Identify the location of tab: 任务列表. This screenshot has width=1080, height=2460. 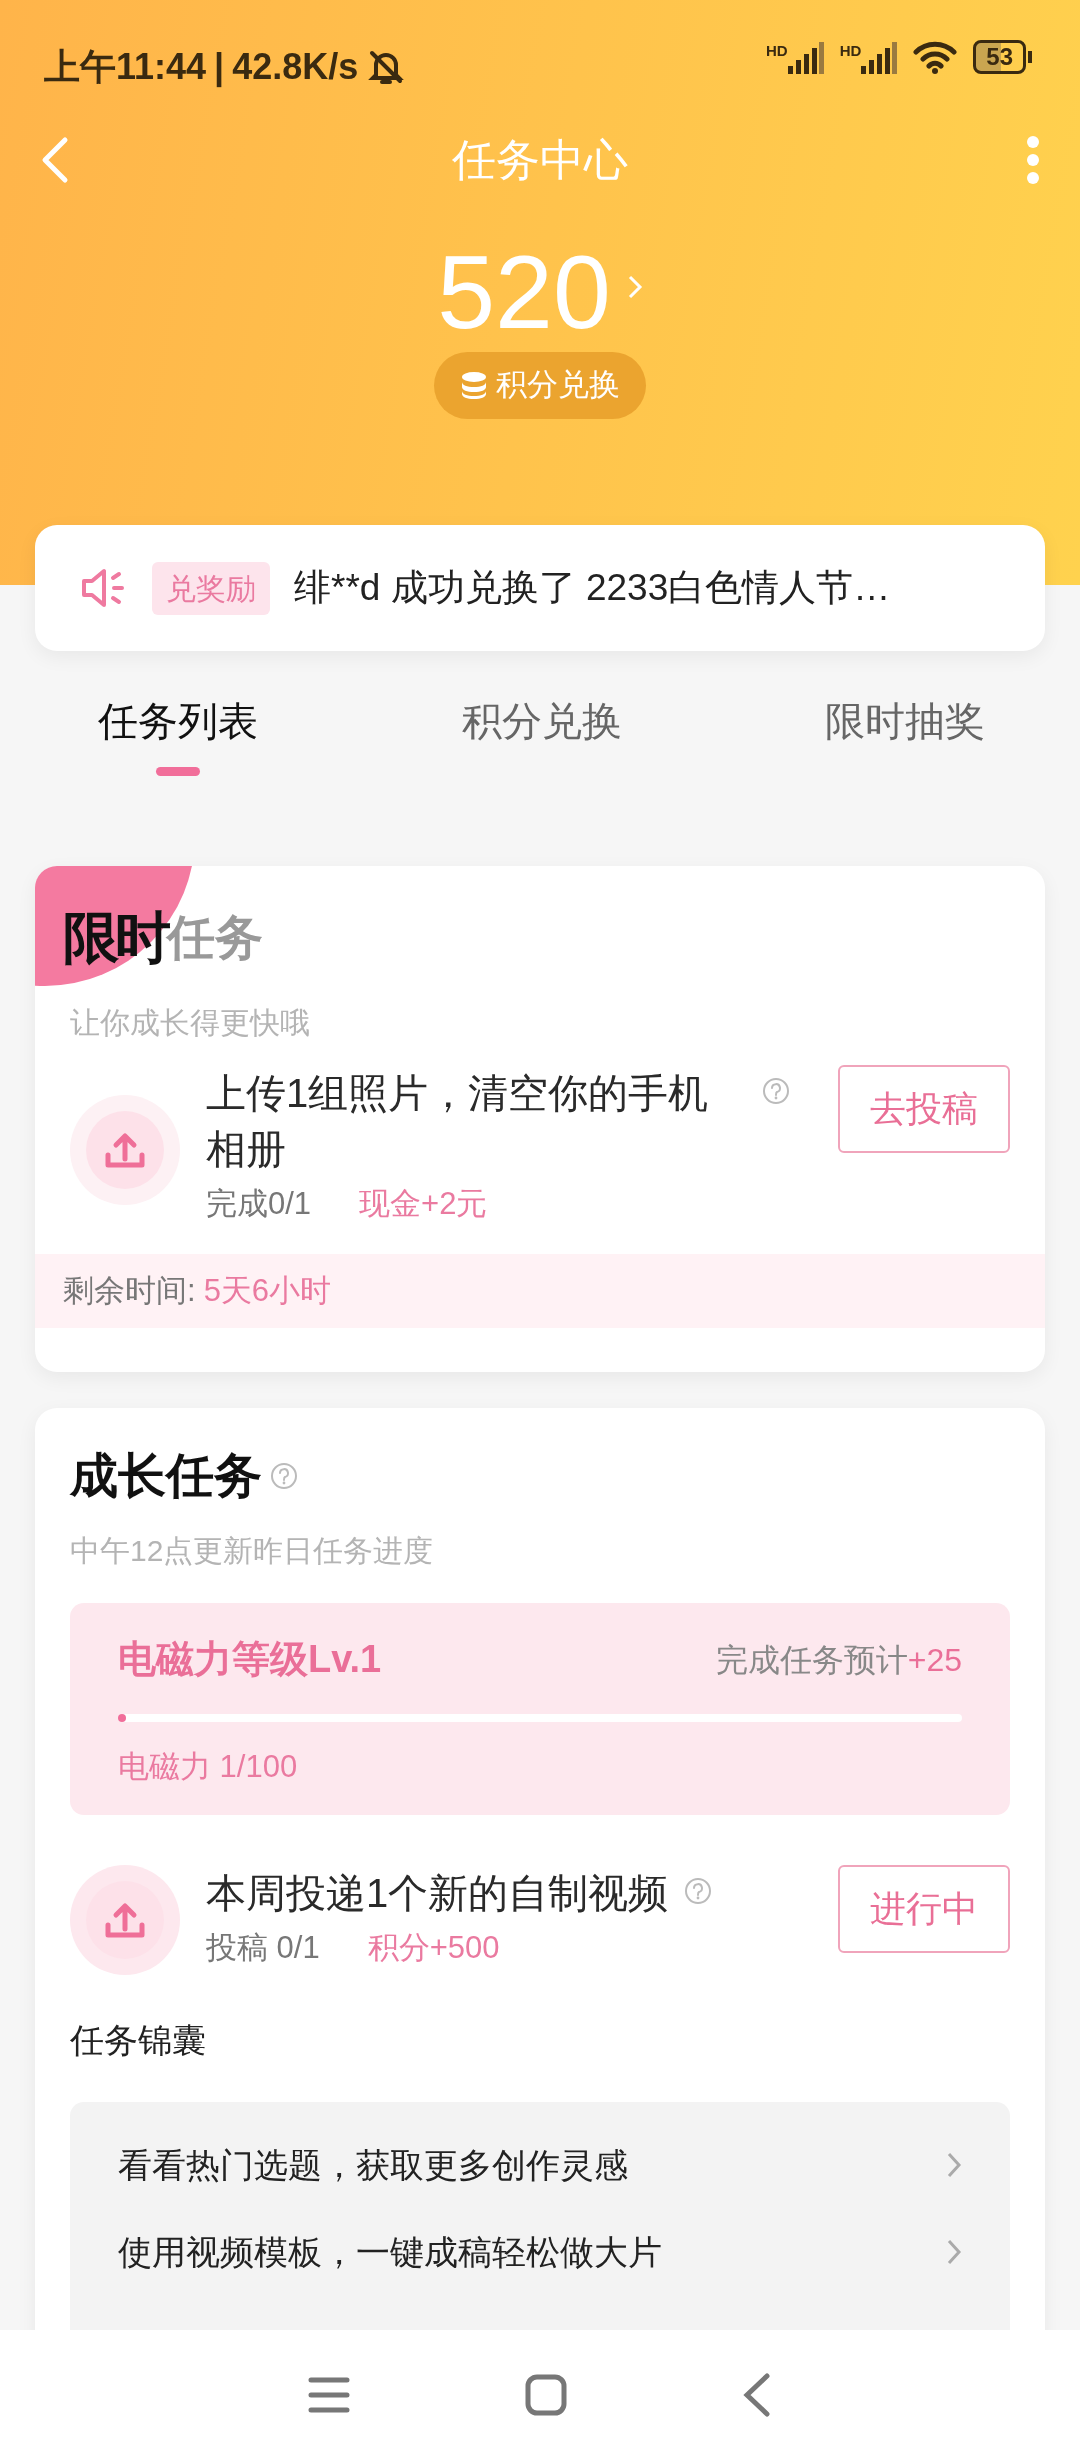
(178, 721).